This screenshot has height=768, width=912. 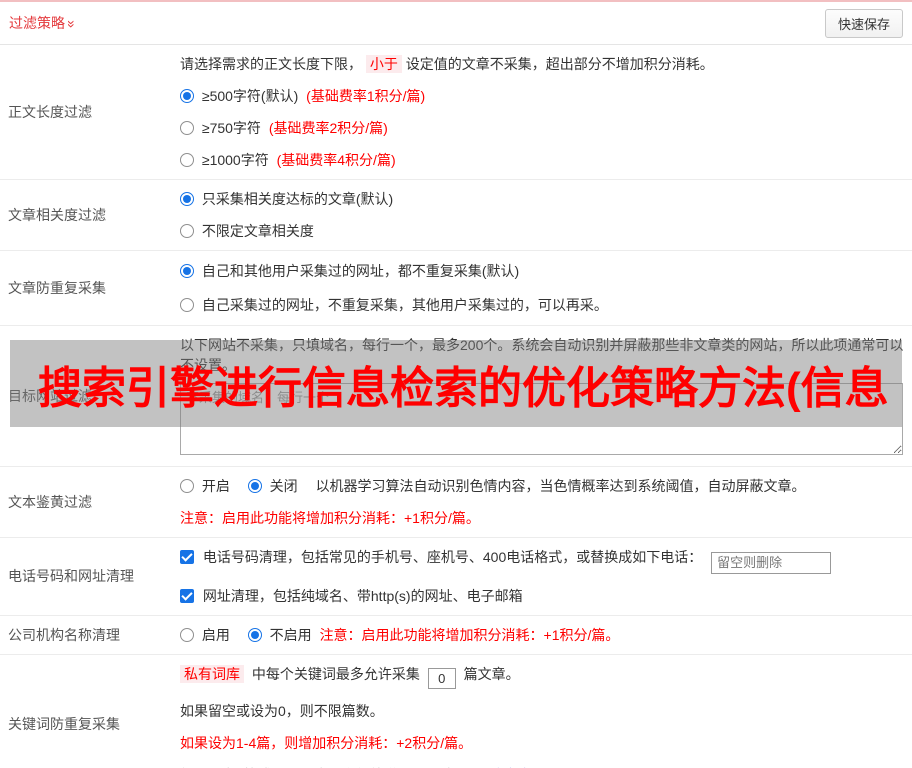 I want to click on company-toggle-line: 启用 不启用 注意：启用此功能将增加积分消耗：+1积分/篇。, so click(x=542, y=635).